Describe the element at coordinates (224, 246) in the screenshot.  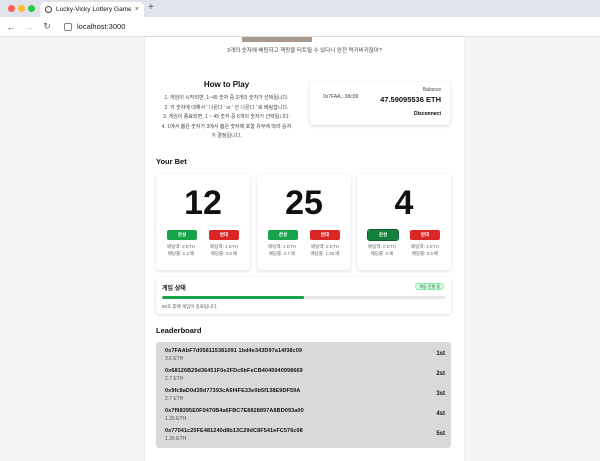
I see `no-bet-amount: 베팅액: 1 ETH` at that location.